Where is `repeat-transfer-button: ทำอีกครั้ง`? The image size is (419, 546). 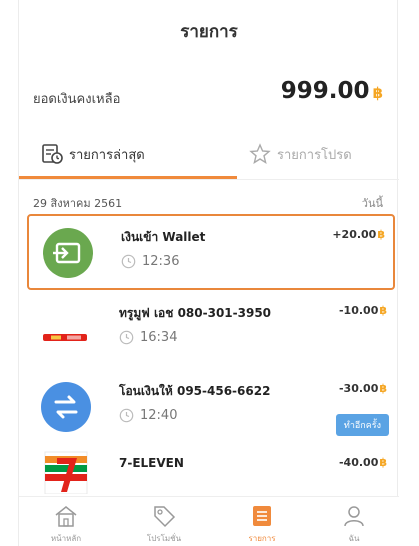
repeat-transfer-button: ทำอีกครั้ง is located at coordinates (362, 425).